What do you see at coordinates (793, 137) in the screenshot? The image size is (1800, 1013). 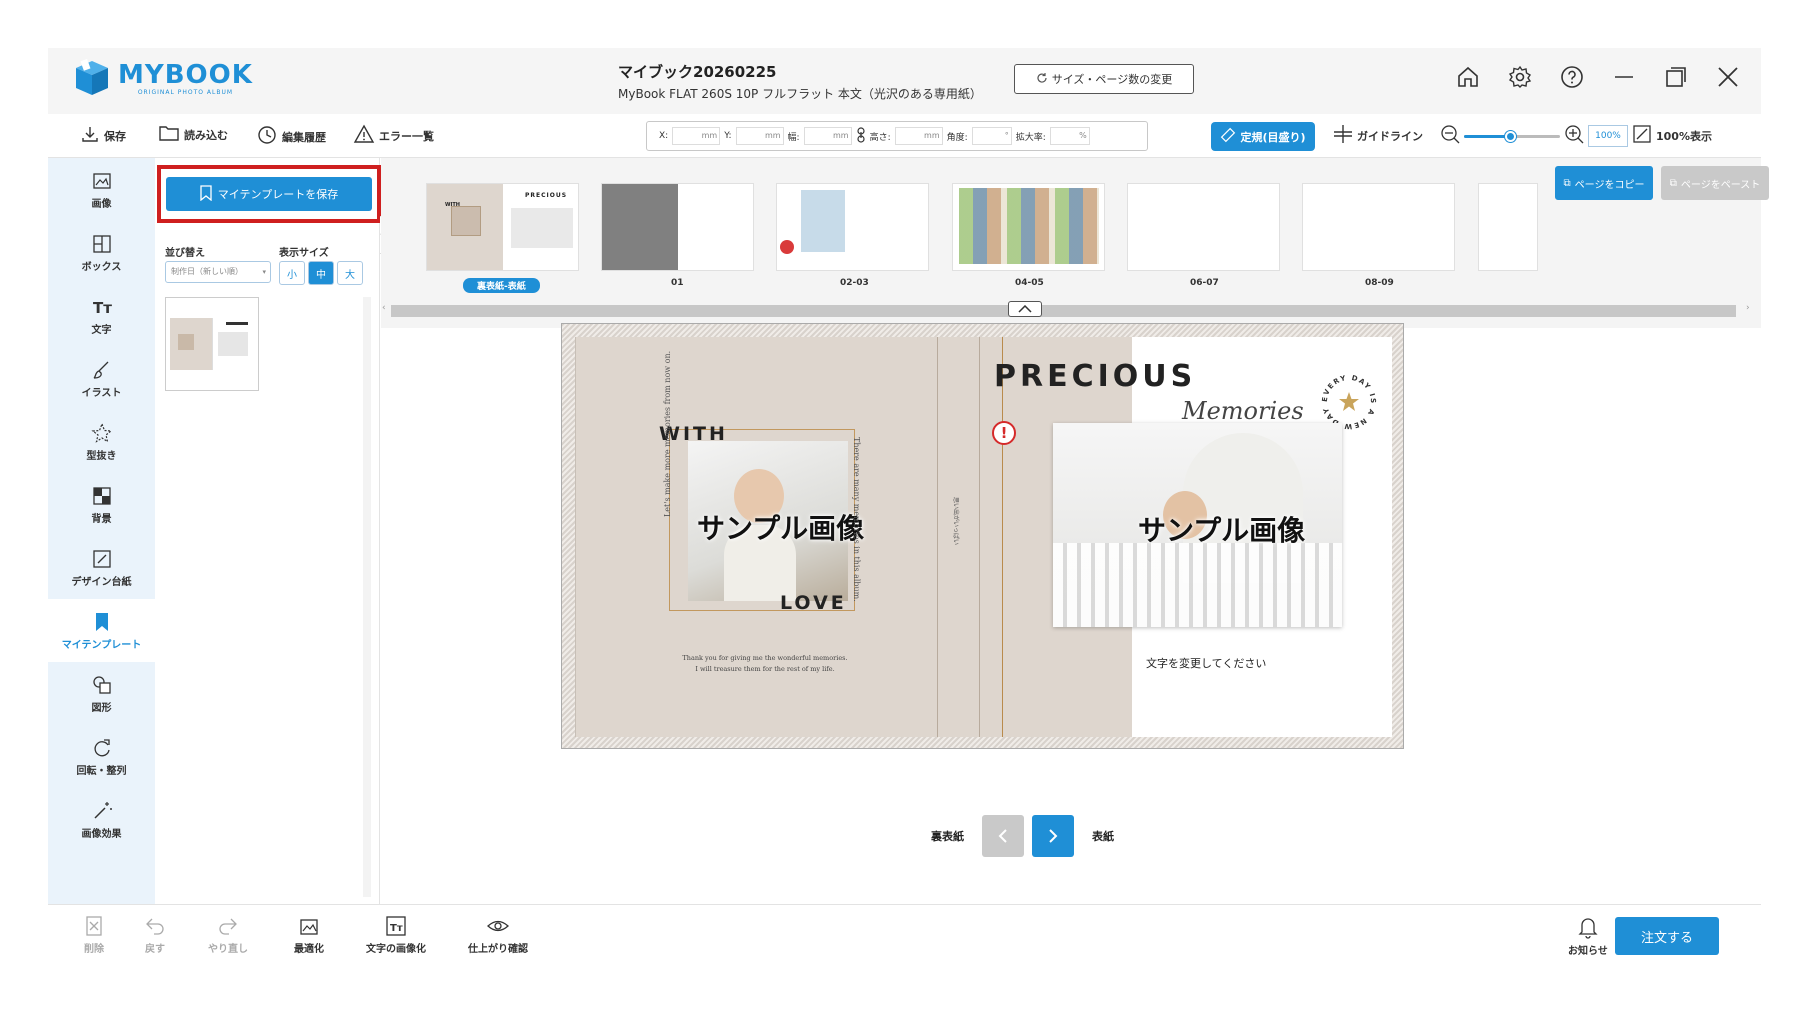 I see `width-label: 幅:` at bounding box center [793, 137].